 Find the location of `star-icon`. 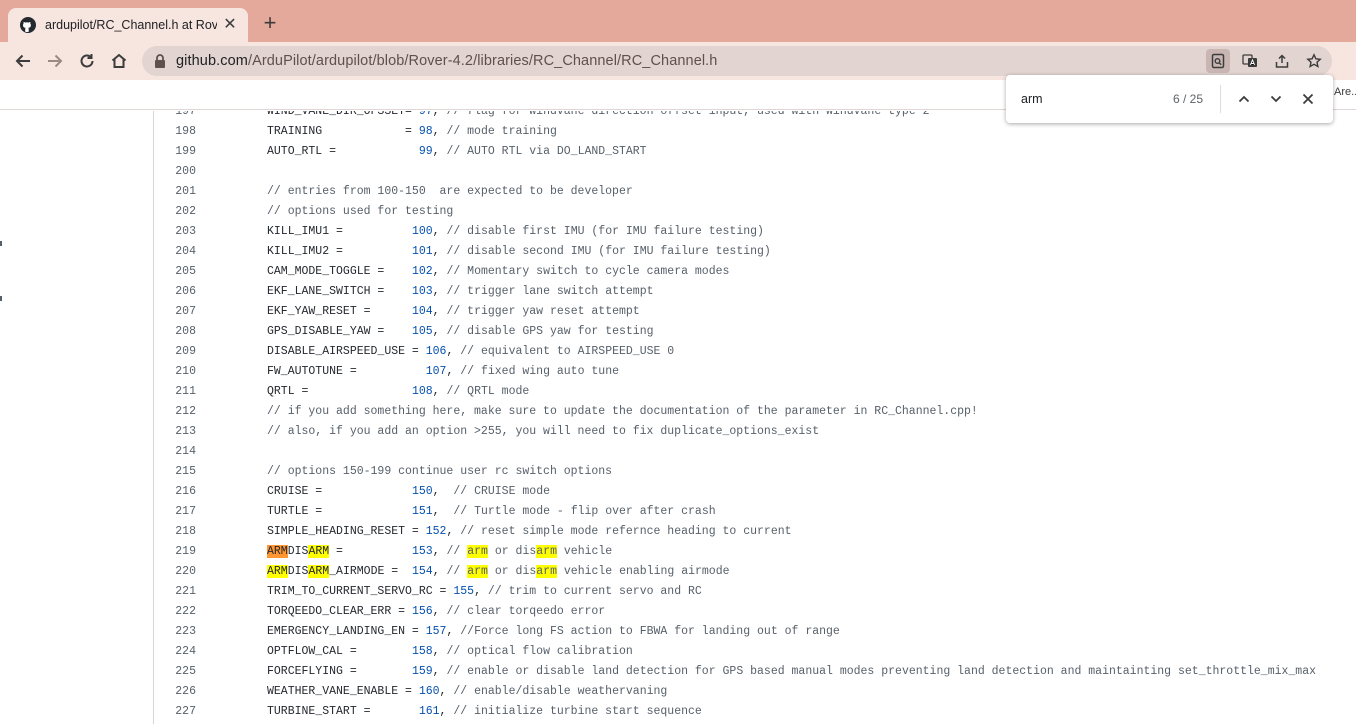

star-icon is located at coordinates (1314, 60).